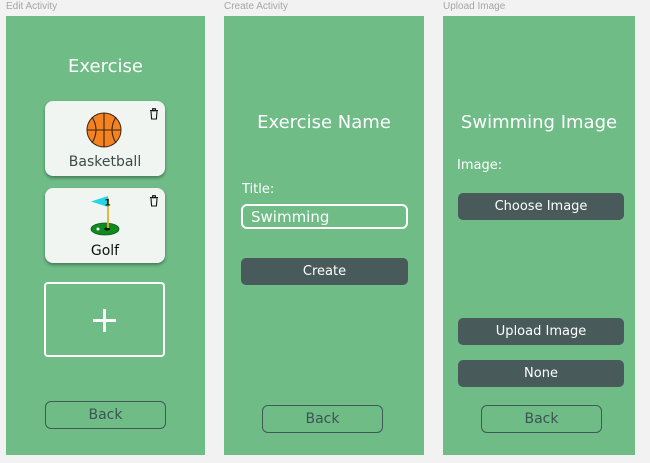  What do you see at coordinates (324, 122) in the screenshot?
I see `page-title: Exercise Name` at bounding box center [324, 122].